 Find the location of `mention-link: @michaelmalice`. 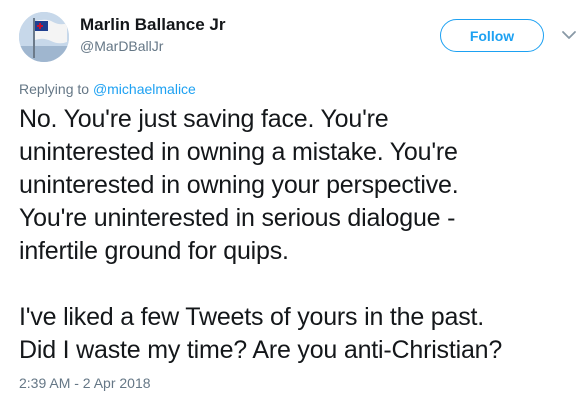

mention-link: @michaelmalice is located at coordinates (144, 89).